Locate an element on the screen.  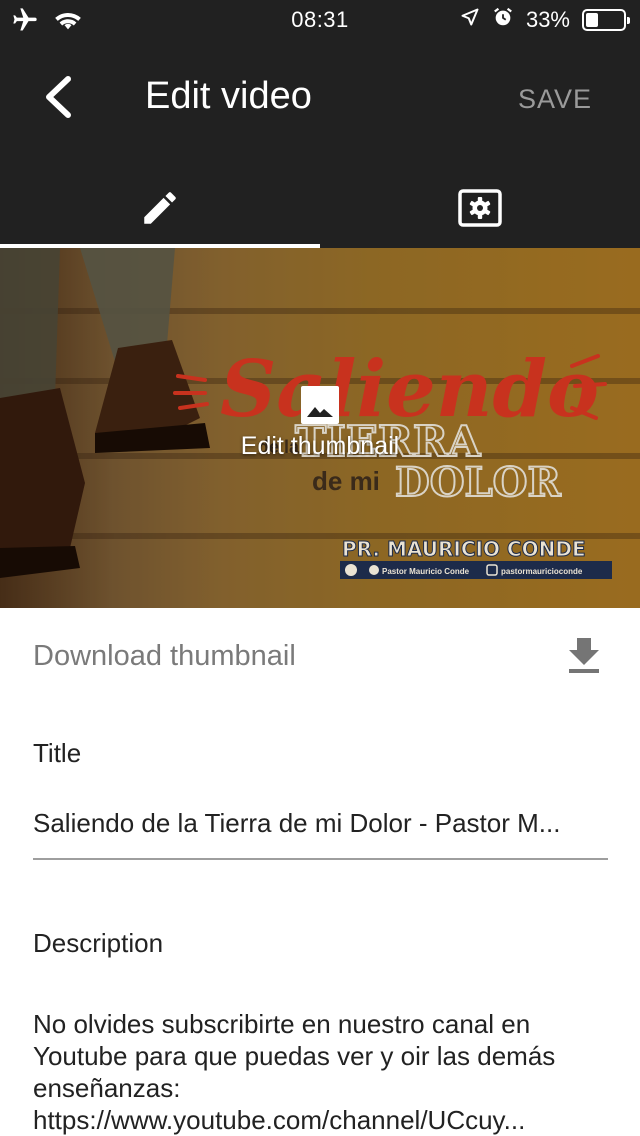
thumbnail-art-facebook: Pastor Mauricio Conde is located at coordinates (426, 571).